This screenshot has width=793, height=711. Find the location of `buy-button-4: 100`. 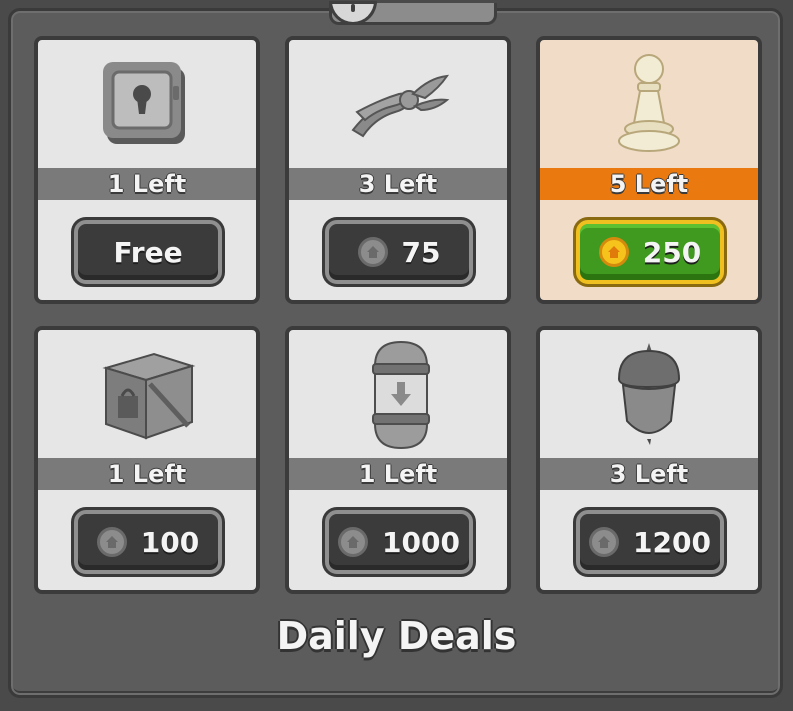

buy-button-4: 100 is located at coordinates (148, 542).